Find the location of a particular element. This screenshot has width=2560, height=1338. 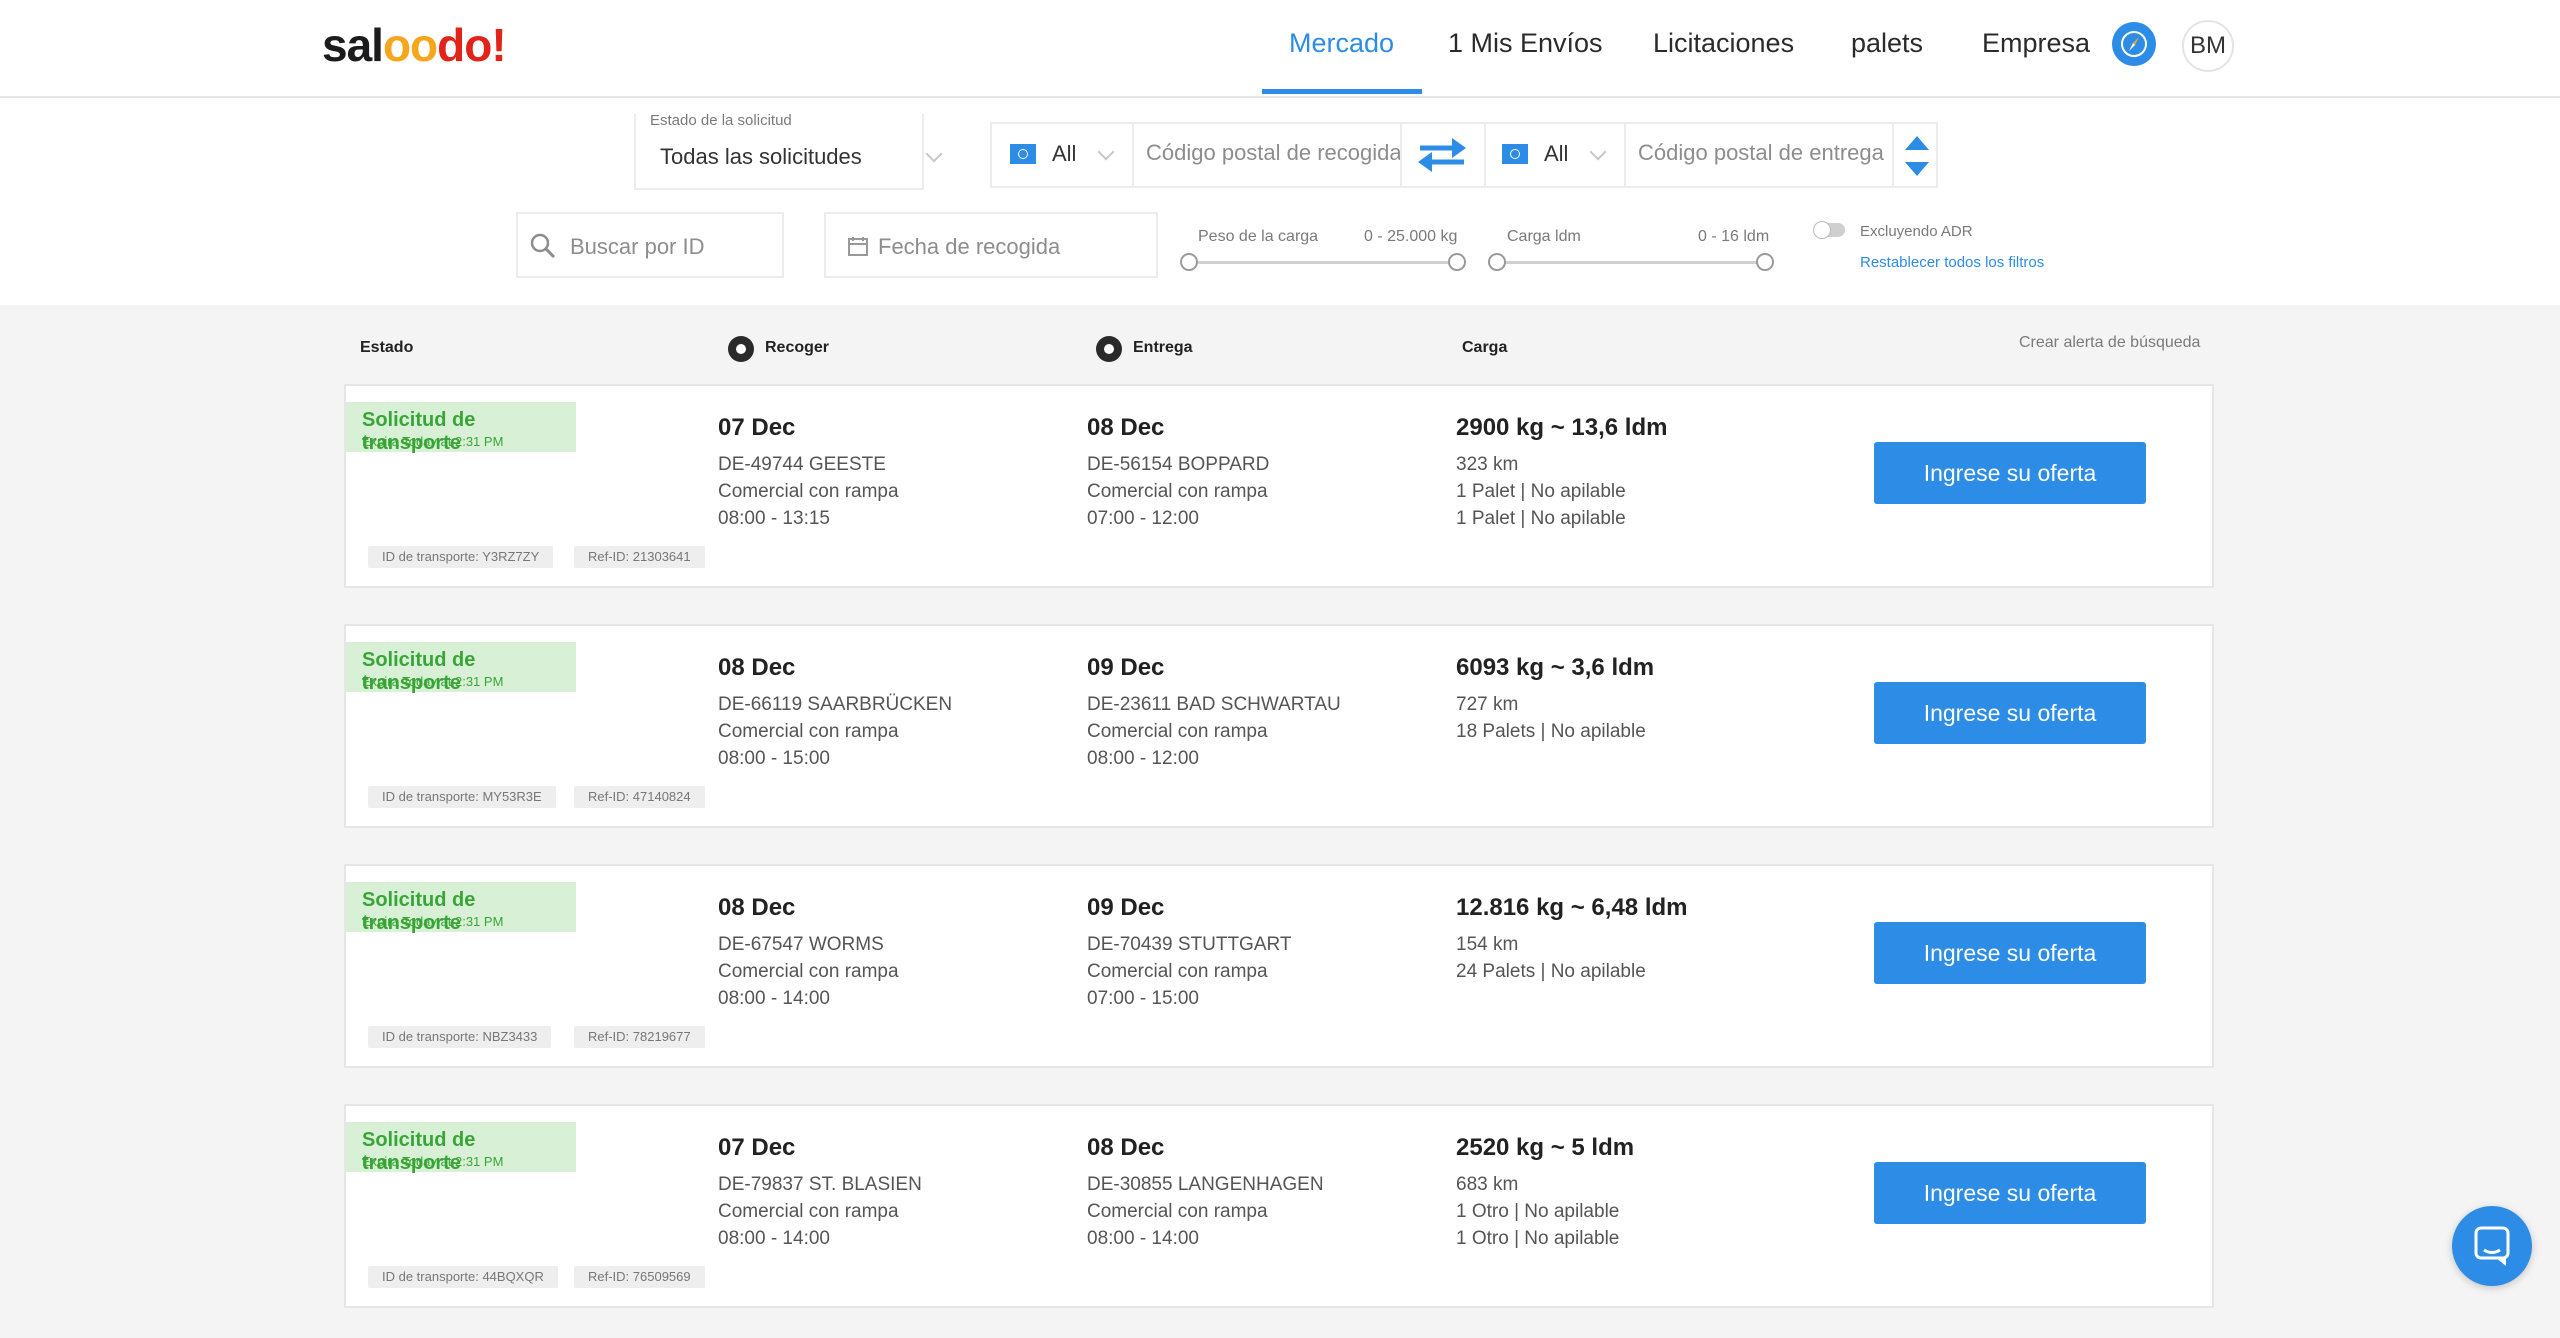

delivery-zip-input: Código postal de entrega is located at coordinates (1761, 153).